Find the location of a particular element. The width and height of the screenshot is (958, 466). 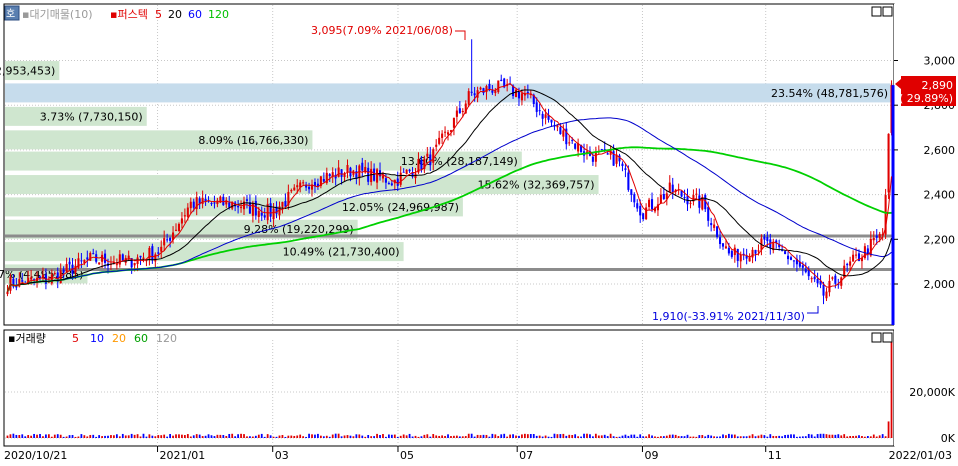

y-tick-label: 2,400 is located at coordinates (940, 195).